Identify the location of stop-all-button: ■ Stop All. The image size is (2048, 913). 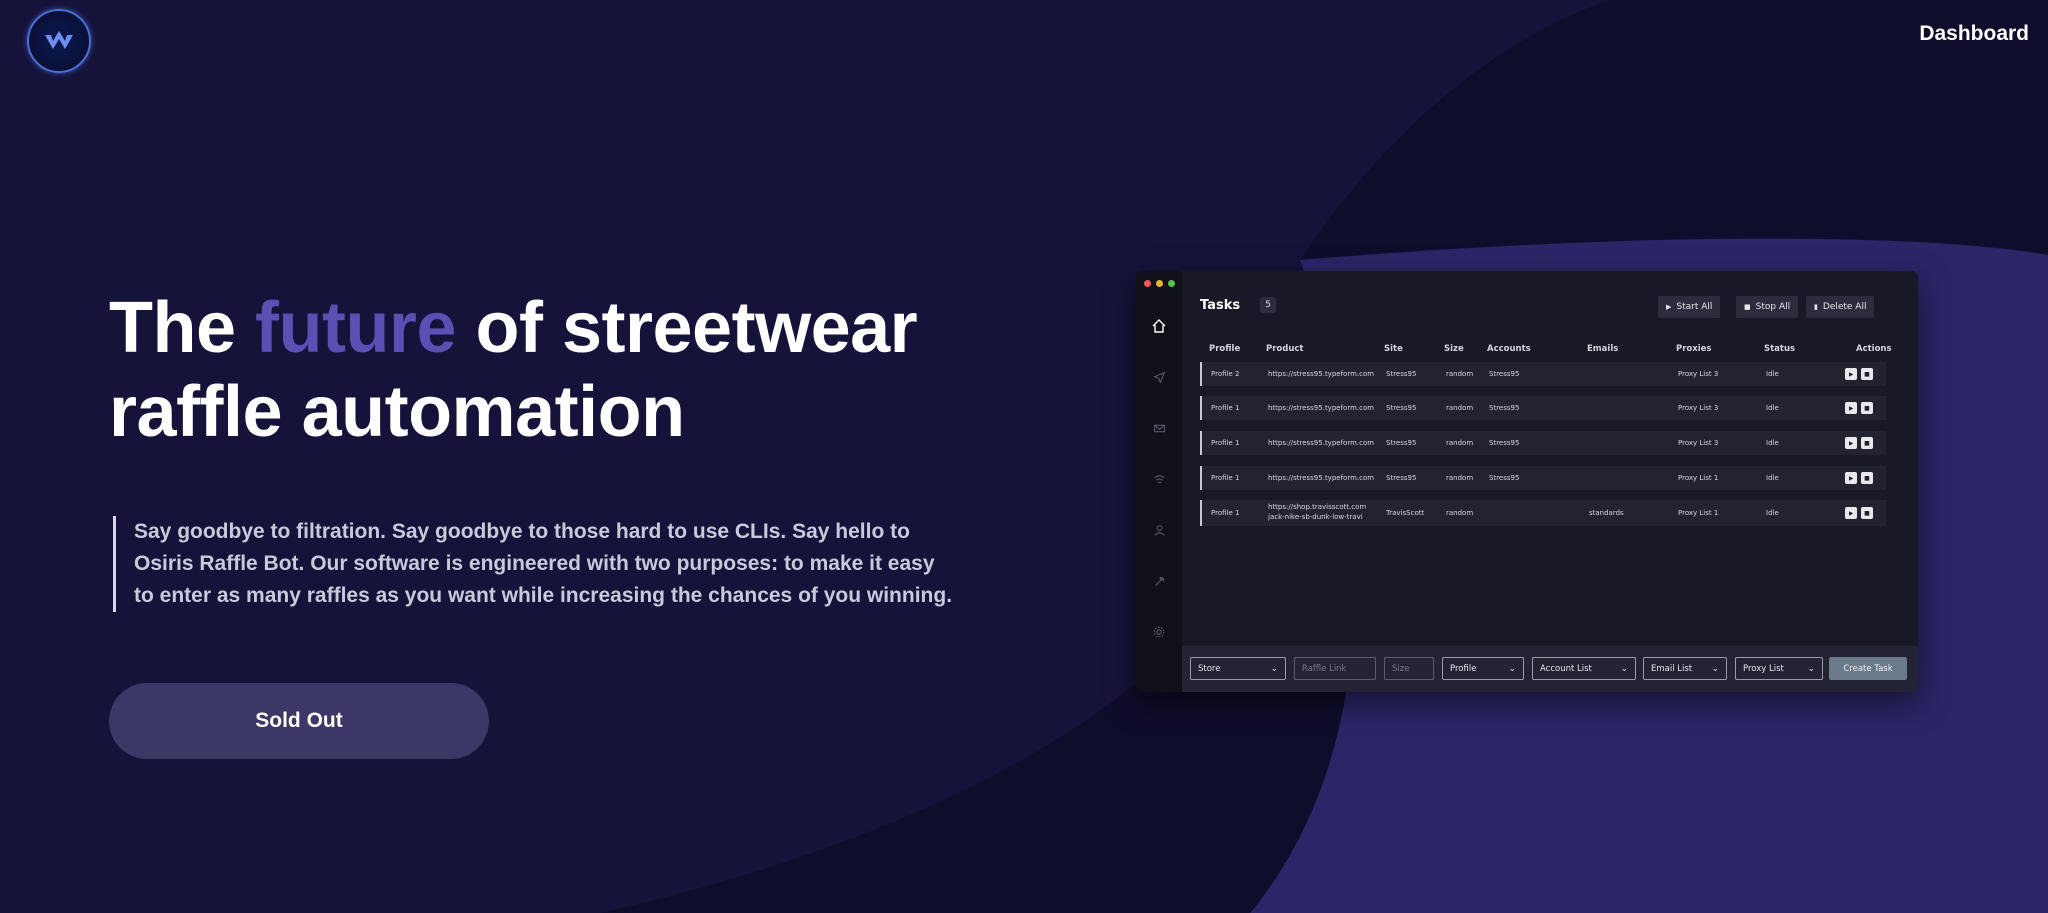
(1767, 307).